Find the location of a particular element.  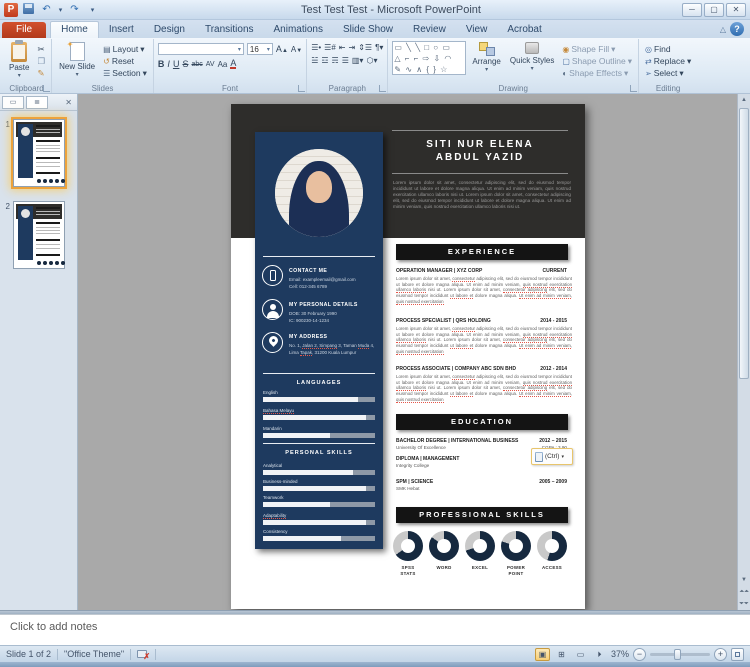

bold-button: B is located at coordinates (161, 64).